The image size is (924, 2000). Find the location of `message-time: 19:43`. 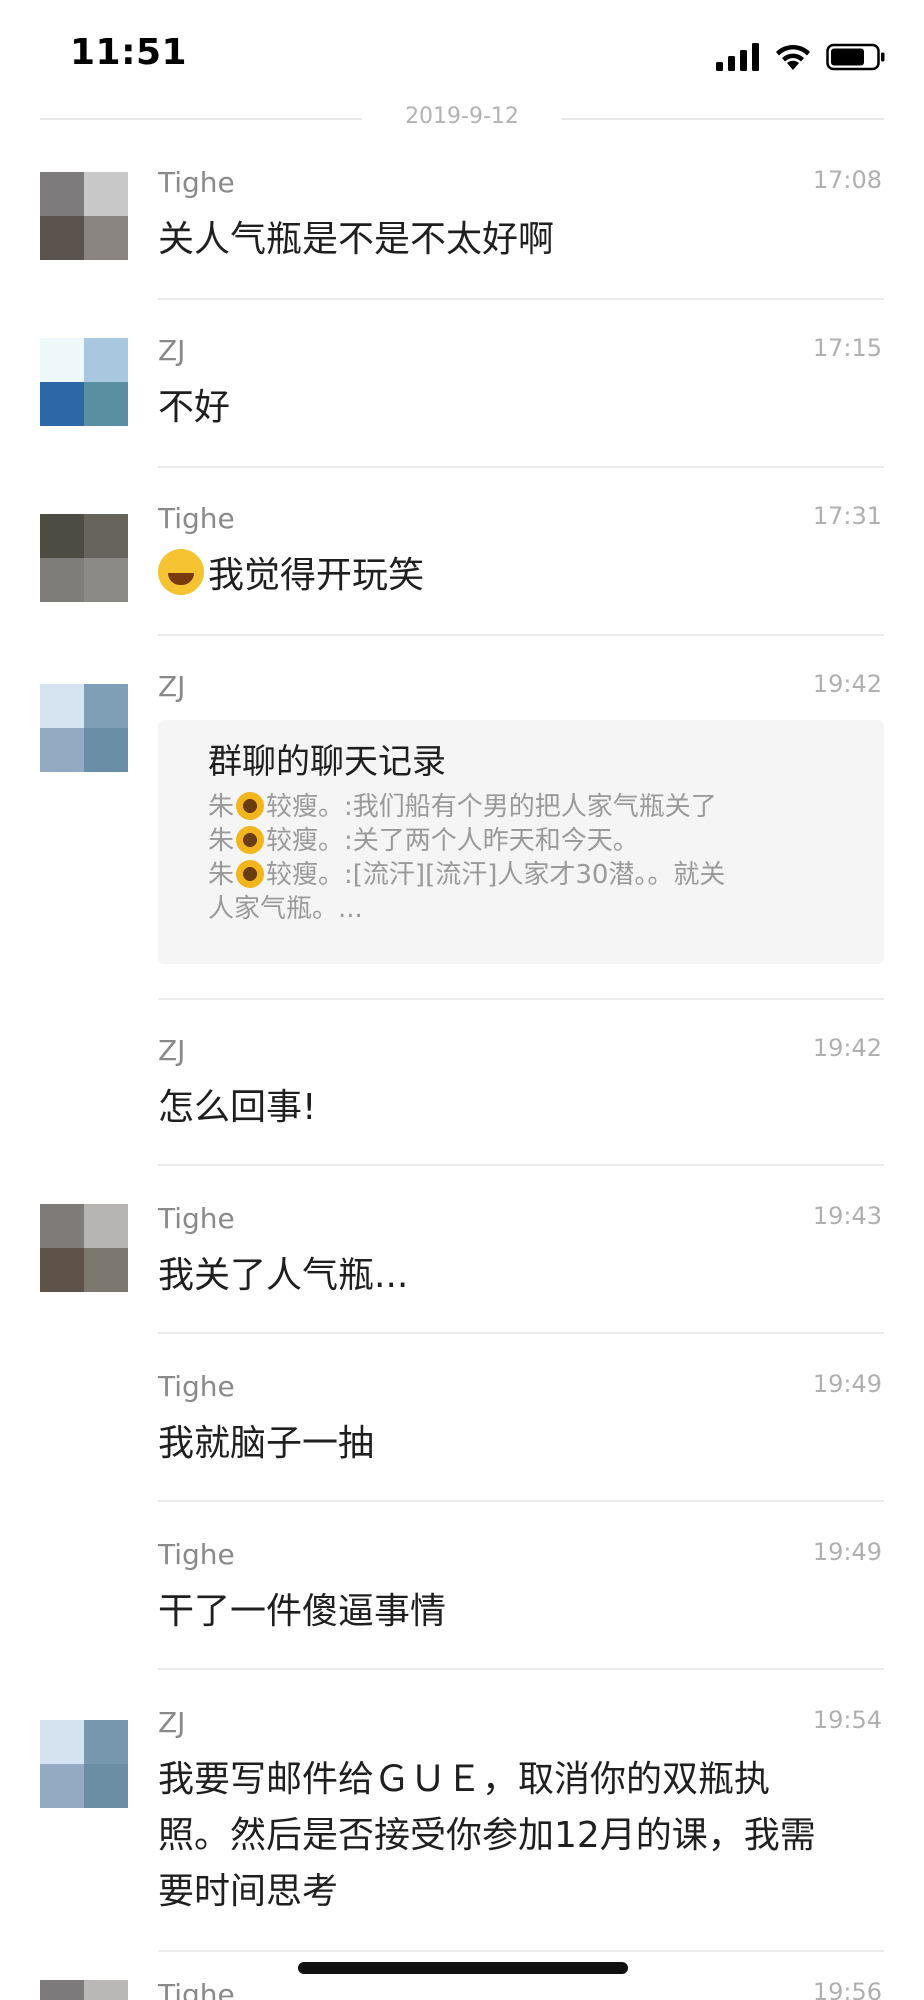

message-time: 19:43 is located at coordinates (847, 1216).